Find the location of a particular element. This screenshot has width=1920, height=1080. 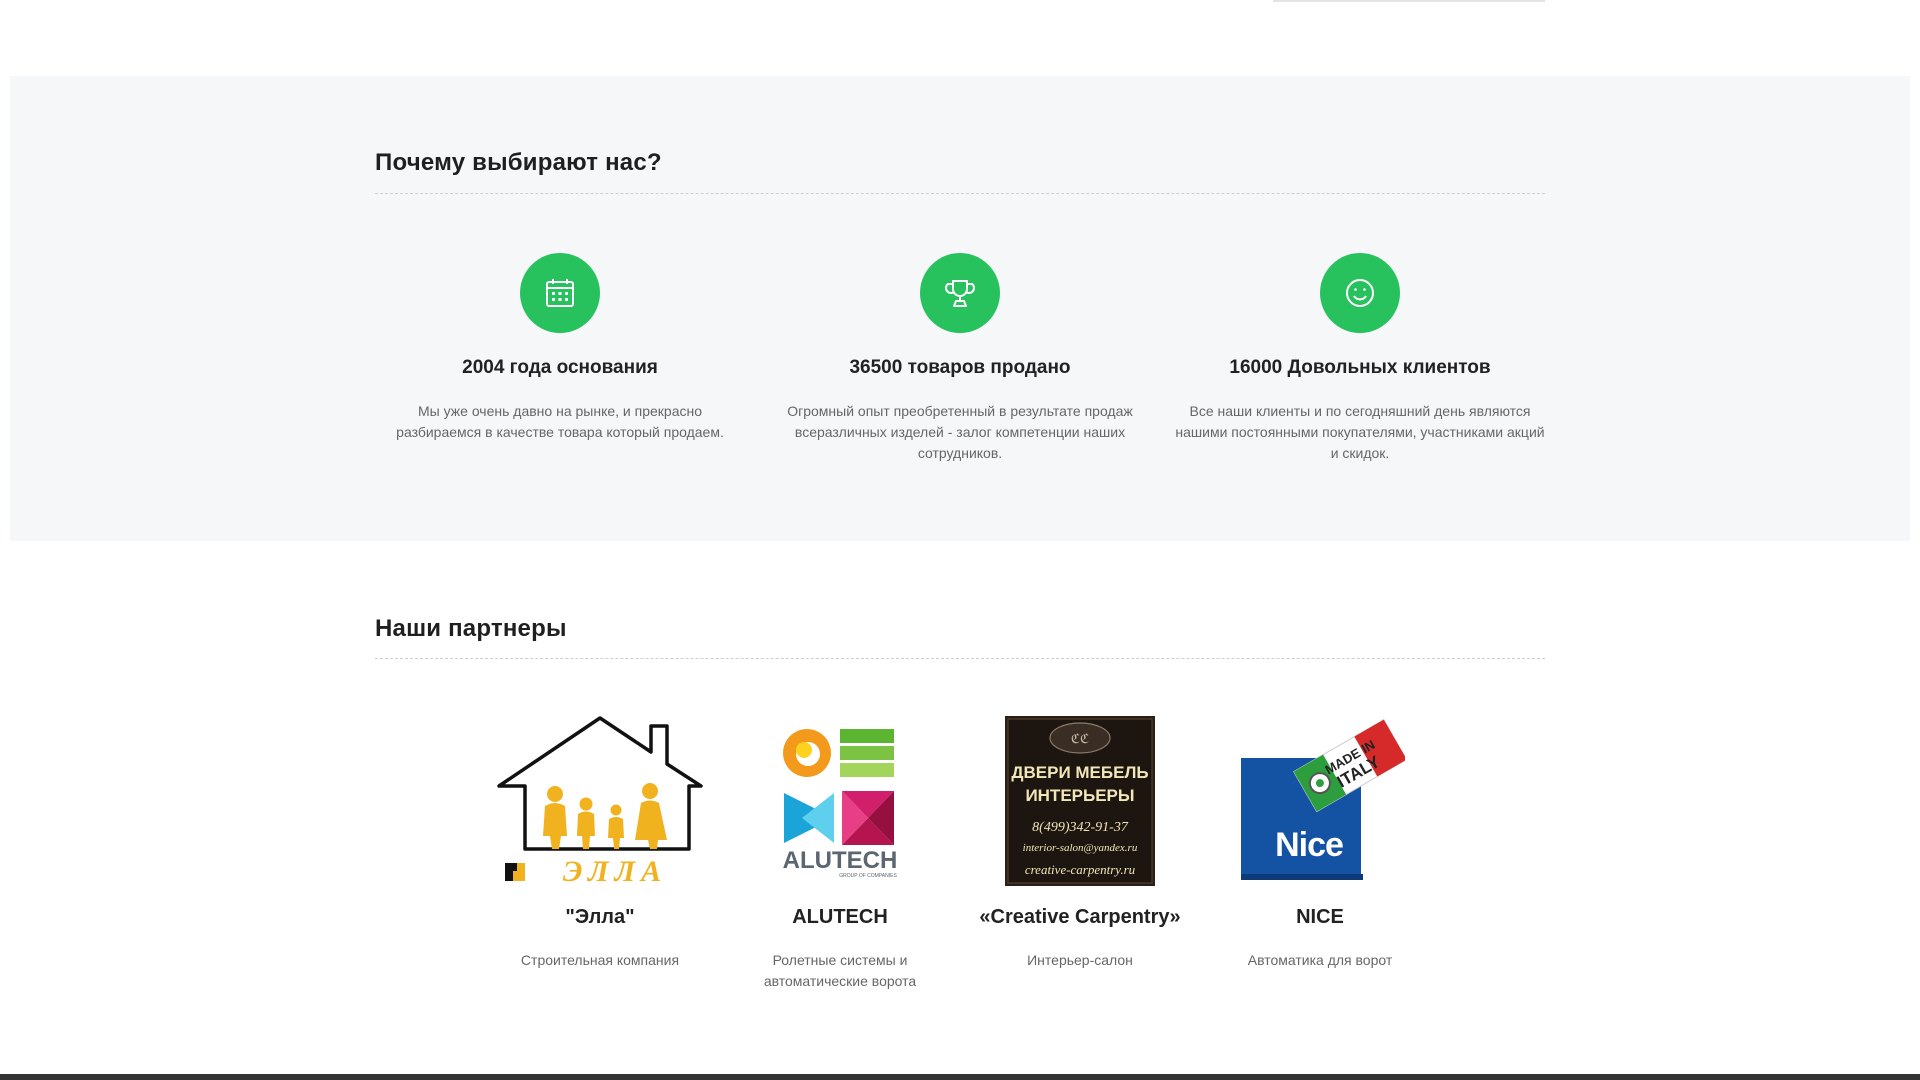

alutech-logo: ALUTECH GROUP OF COMPANIES is located at coordinates (840, 801).